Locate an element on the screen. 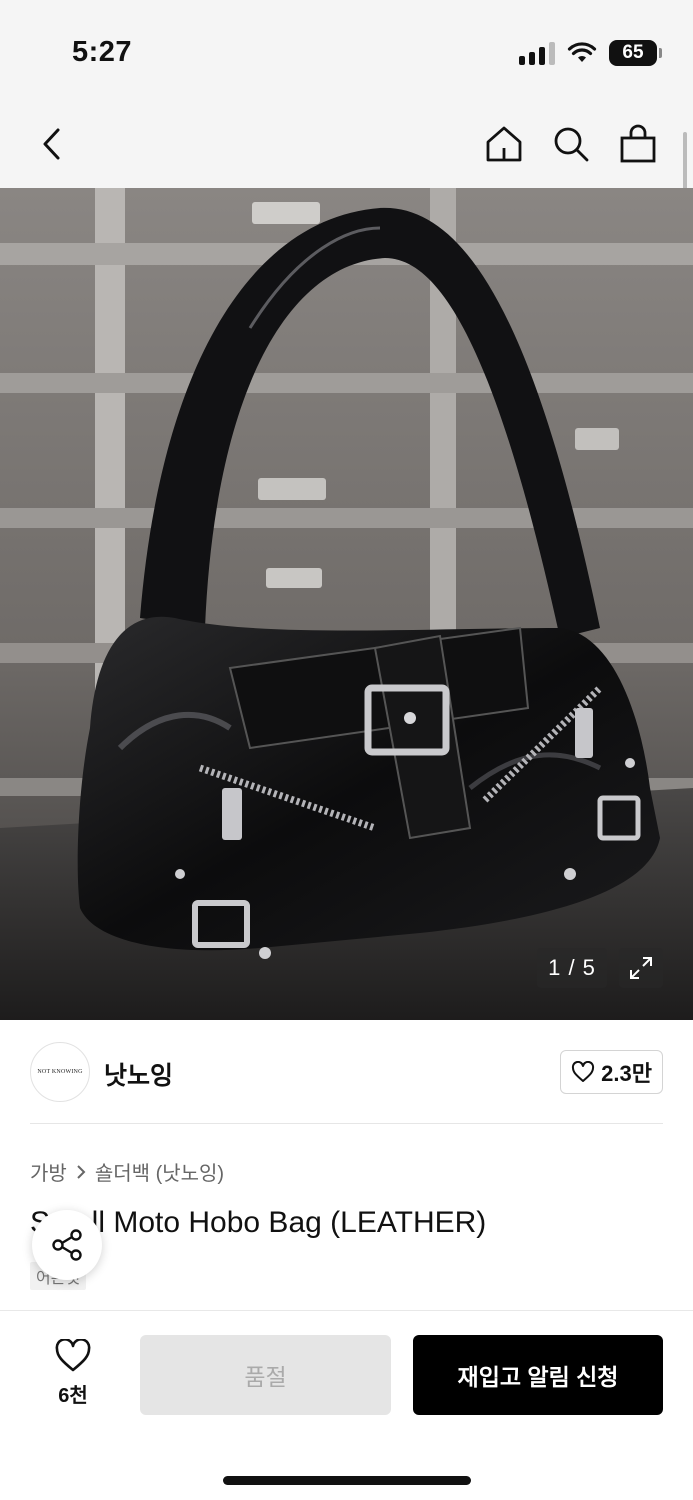  share-button is located at coordinates (67, 1245).